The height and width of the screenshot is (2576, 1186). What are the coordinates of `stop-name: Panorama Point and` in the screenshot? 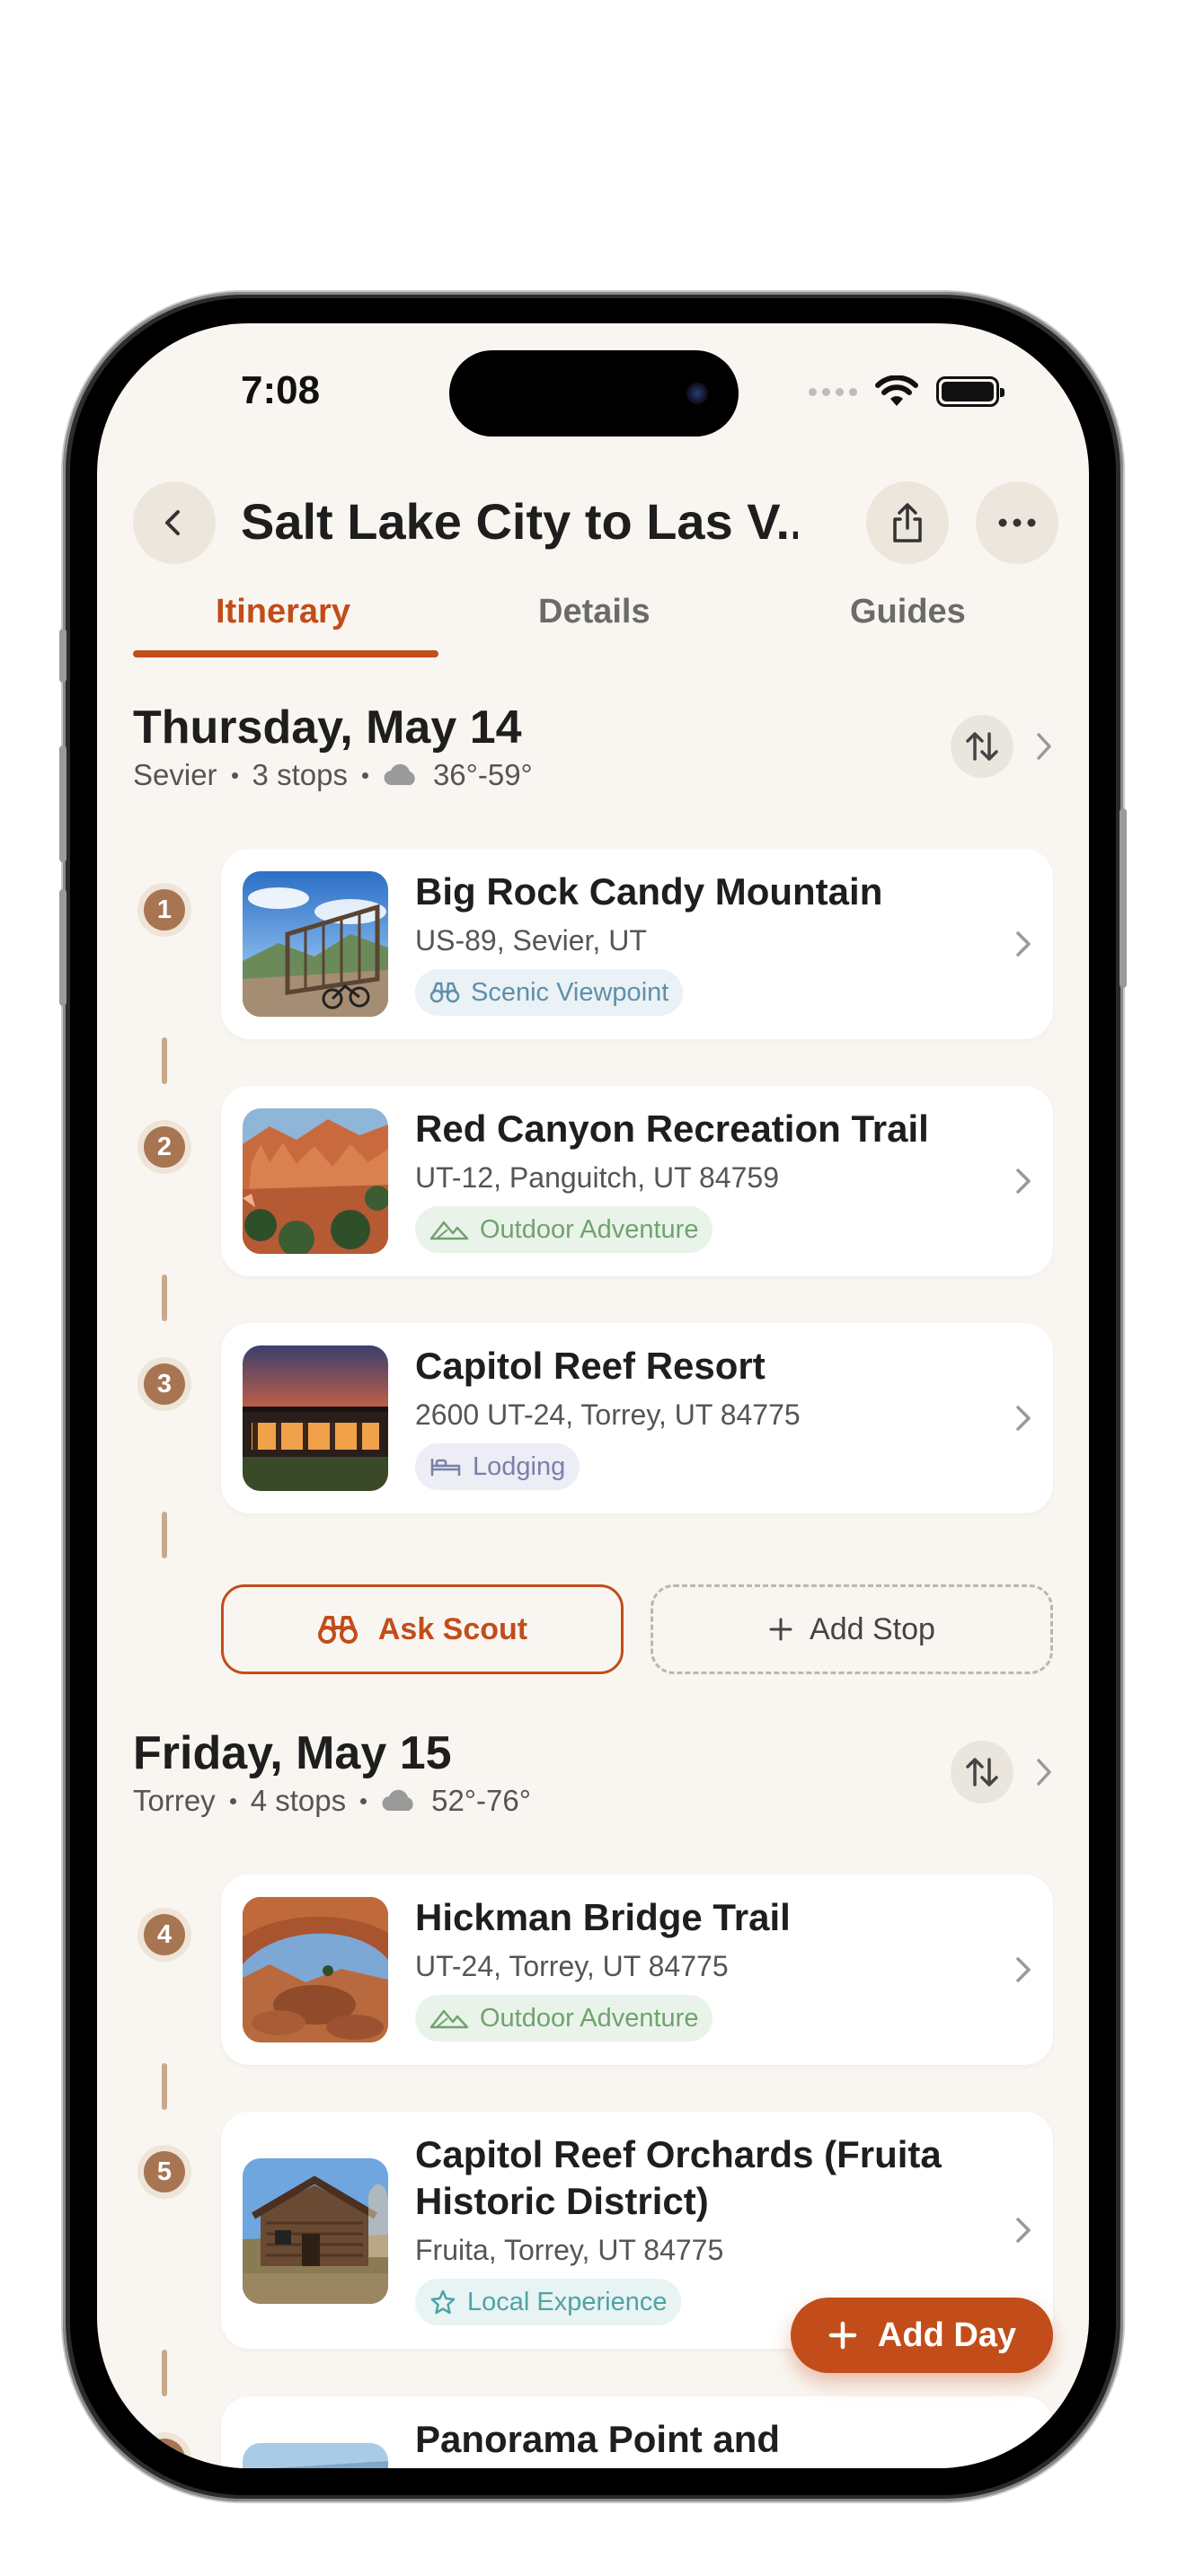 It's located at (598, 2439).